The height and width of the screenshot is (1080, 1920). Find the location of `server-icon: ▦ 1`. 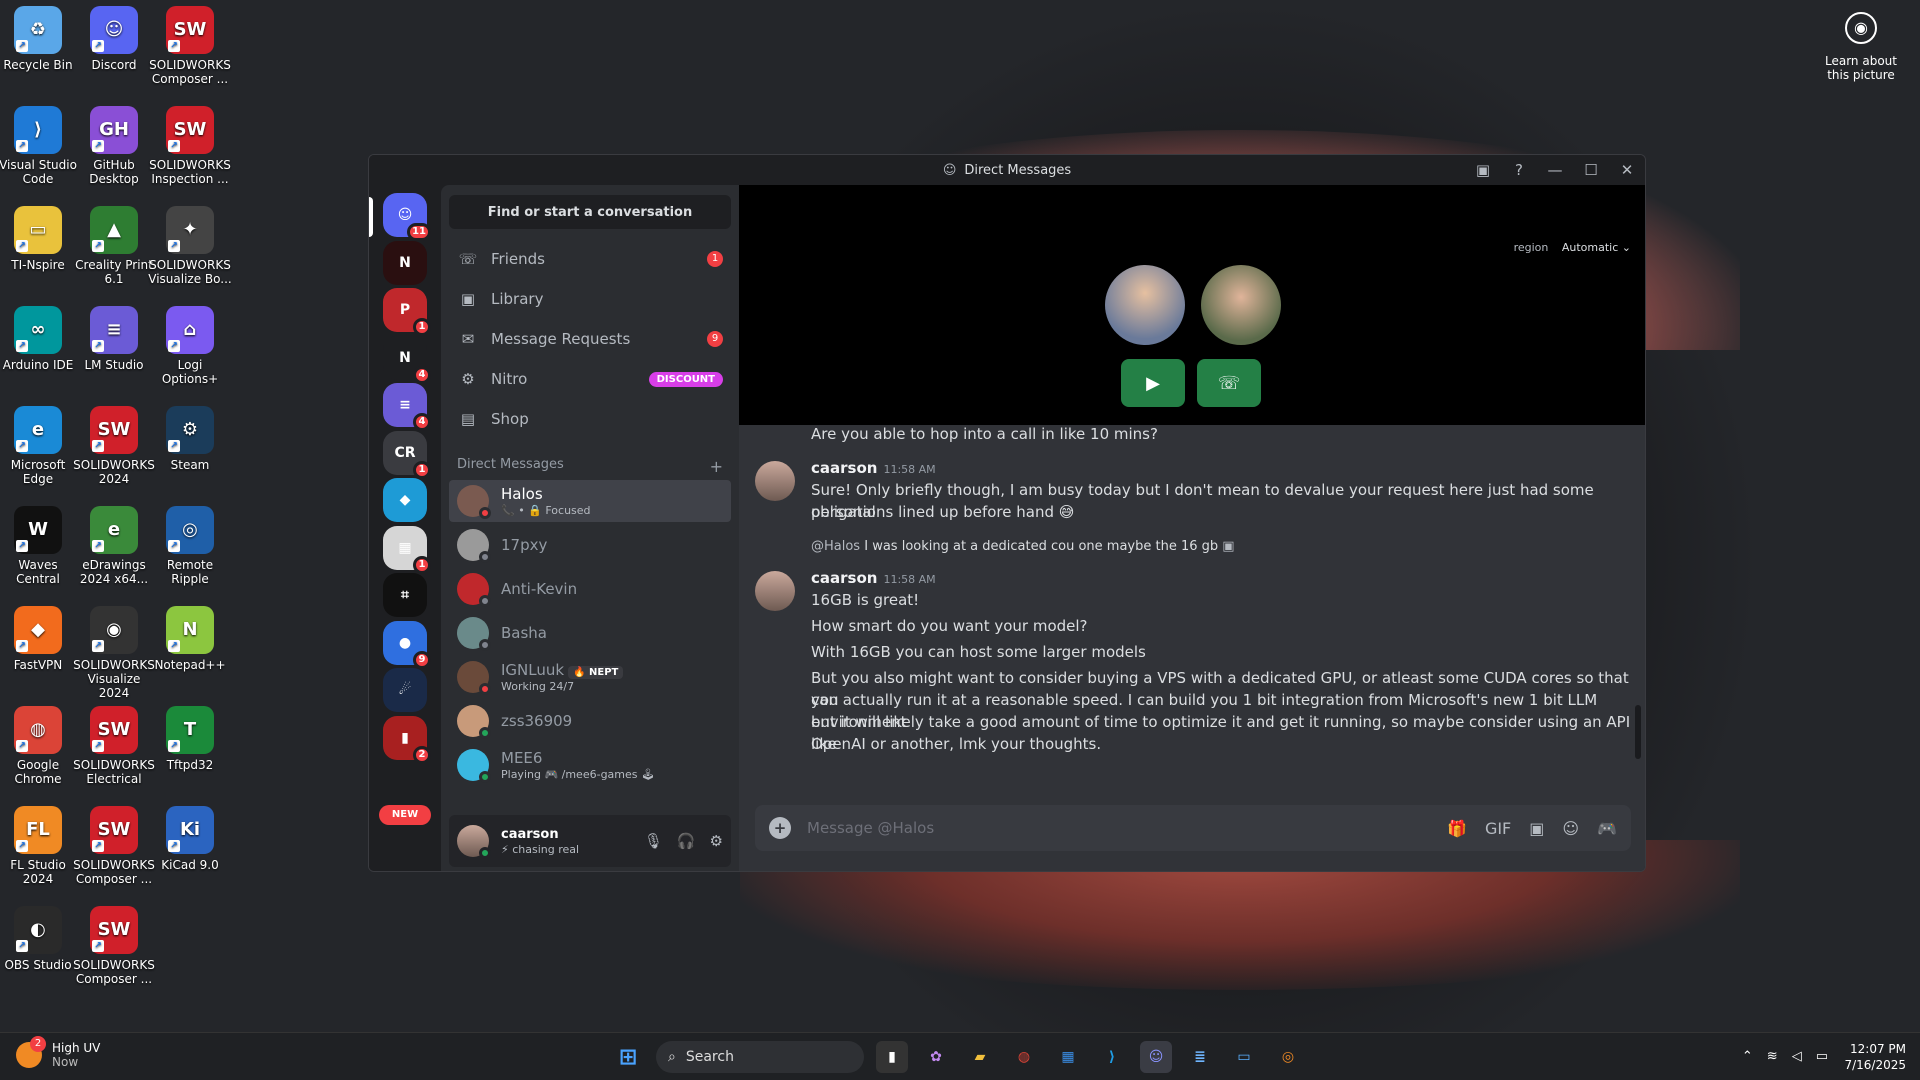

server-icon: ▦ 1 is located at coordinates (407, 549).